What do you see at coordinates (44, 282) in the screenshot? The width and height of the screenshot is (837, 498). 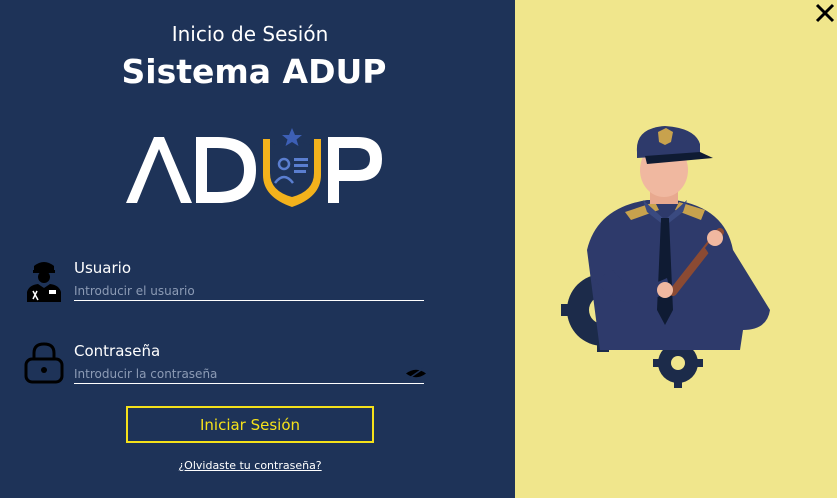 I see `police-officer-icon` at bounding box center [44, 282].